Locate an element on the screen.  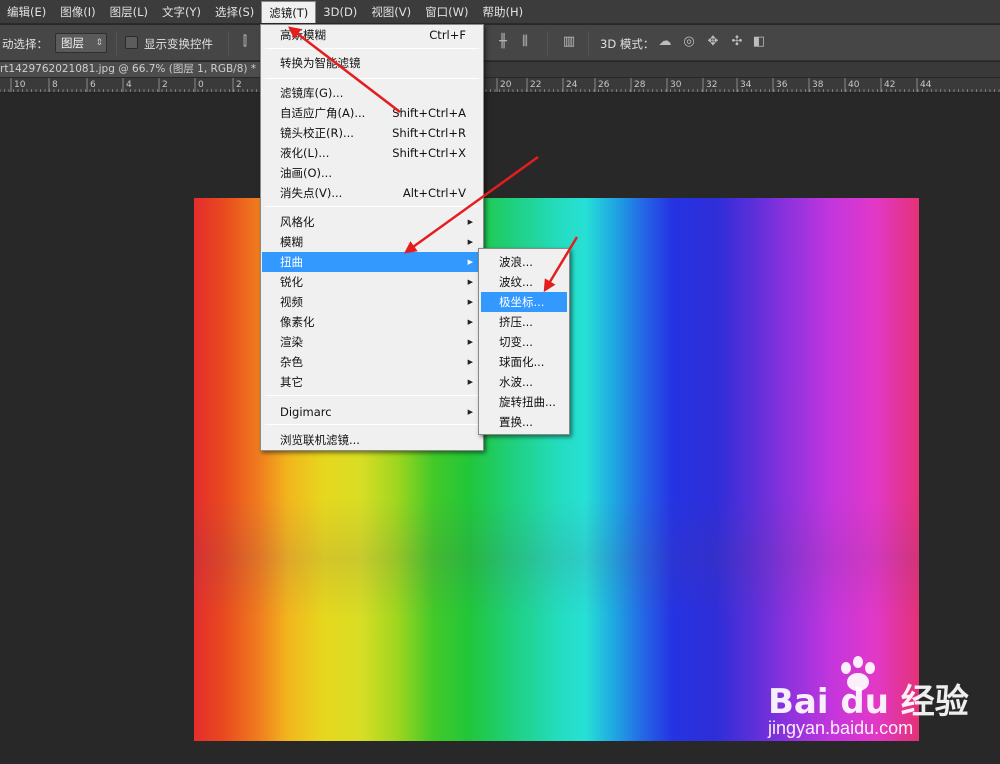
filter-menu-item: 转换为智能滤镜 is located at coordinates (372, 63).